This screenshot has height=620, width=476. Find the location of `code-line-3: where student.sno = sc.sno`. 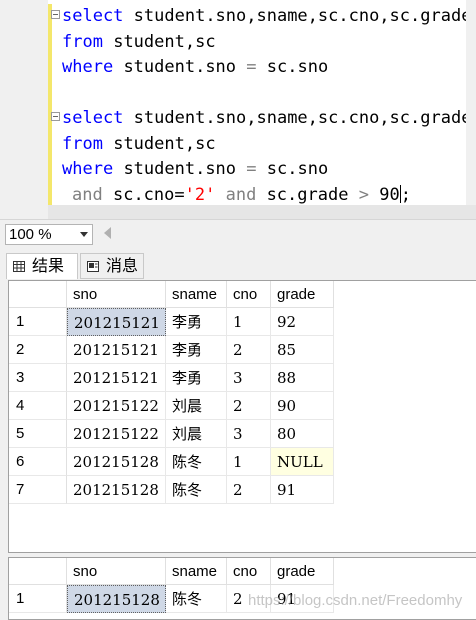

code-line-3: where student.sno = sc.sno is located at coordinates (195, 67).